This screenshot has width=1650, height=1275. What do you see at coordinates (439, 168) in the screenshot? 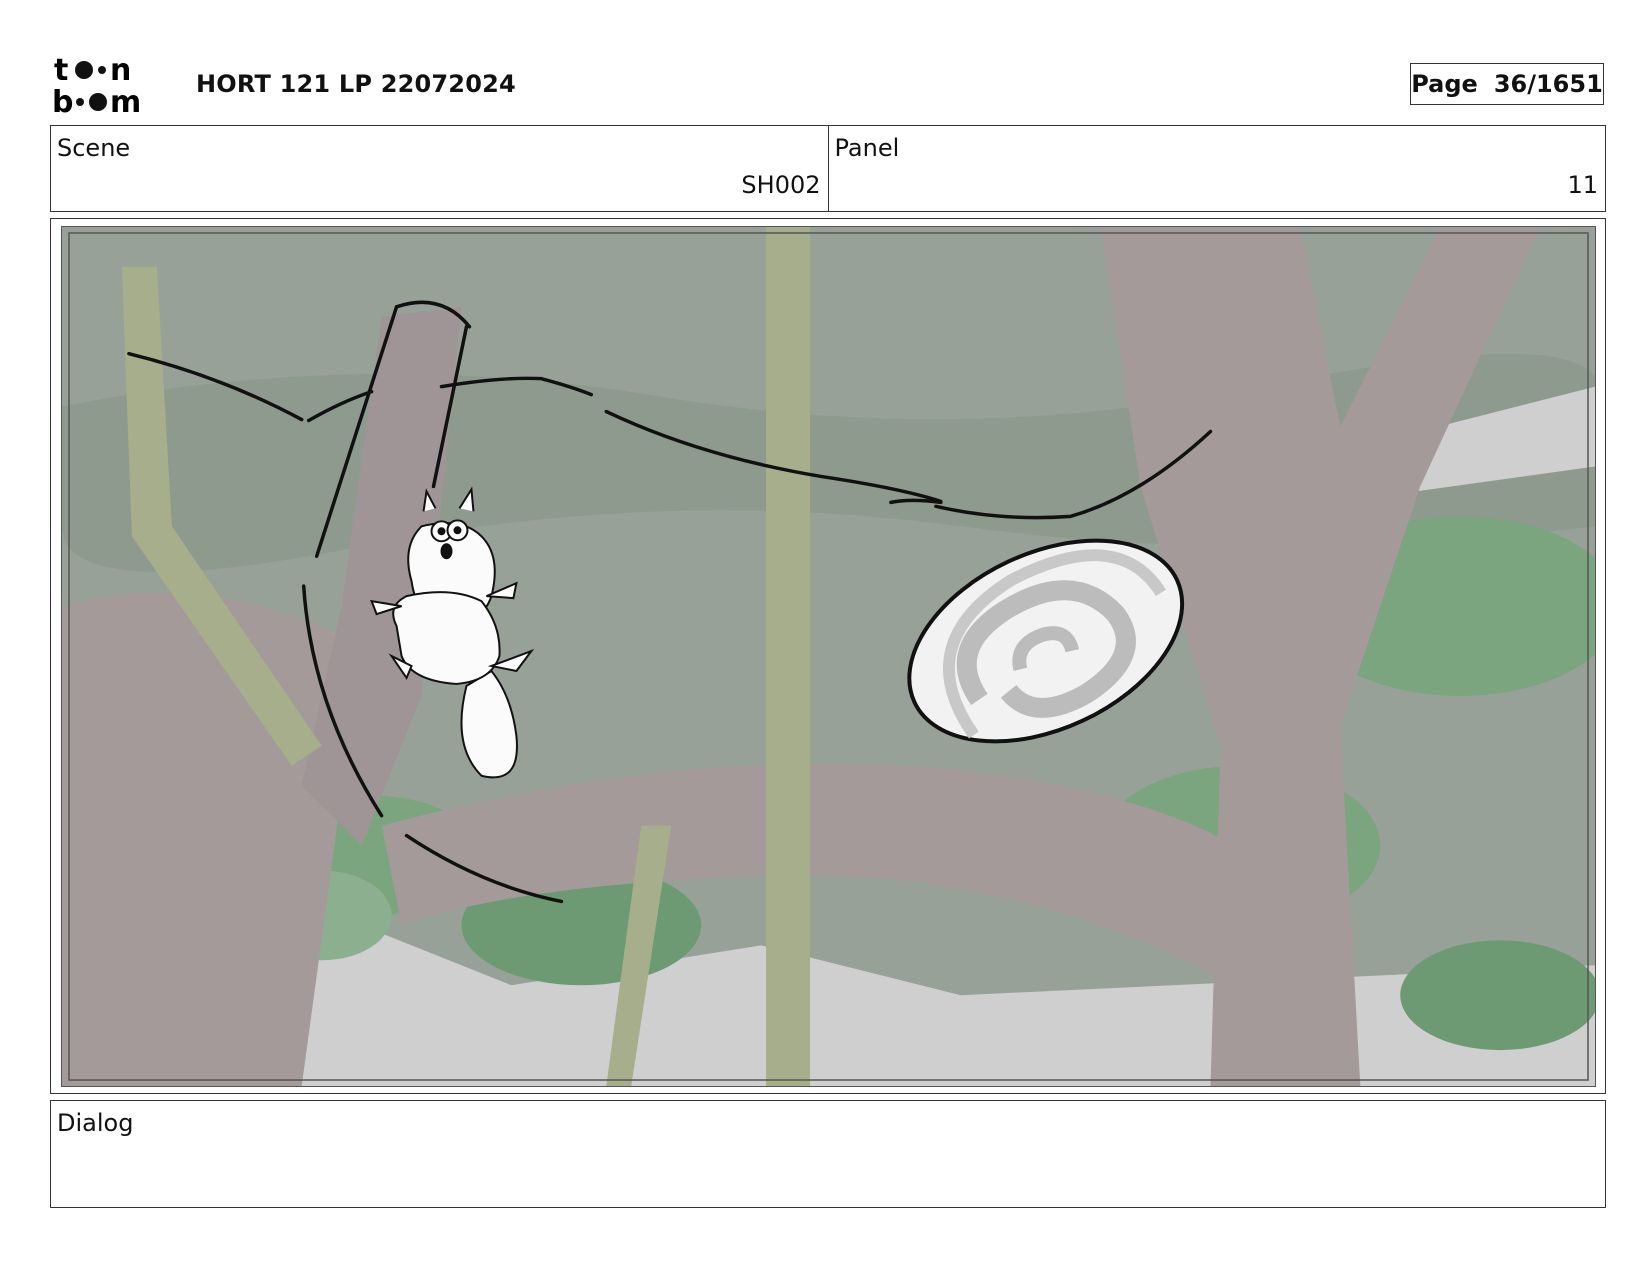
I see `scene-cell: Scene SH002` at bounding box center [439, 168].